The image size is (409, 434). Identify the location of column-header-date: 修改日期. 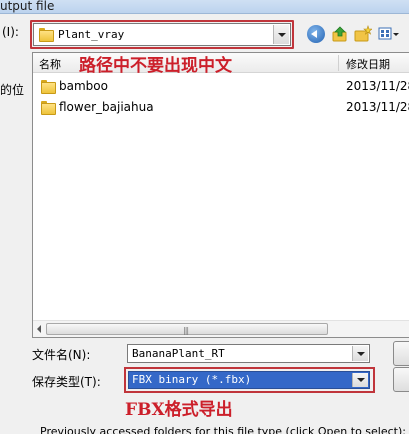
(368, 64).